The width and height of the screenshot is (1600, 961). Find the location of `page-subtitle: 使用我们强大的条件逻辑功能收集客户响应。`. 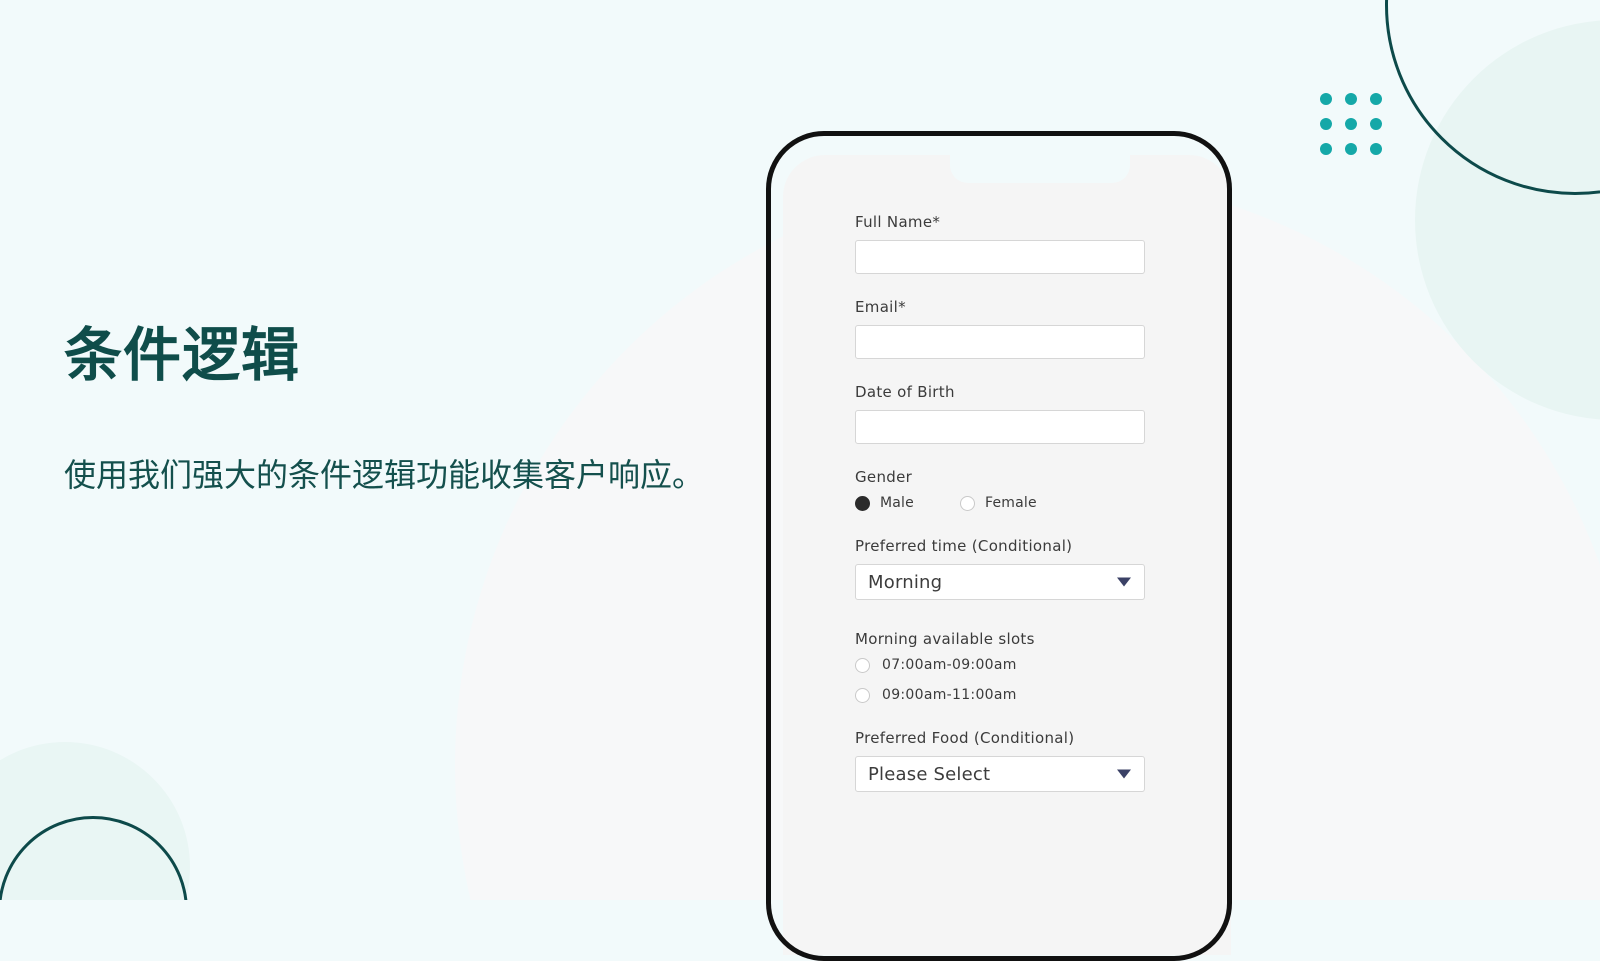

page-subtitle: 使用我们强大的条件逻辑功能收集客户响应。 is located at coordinates (384, 474).